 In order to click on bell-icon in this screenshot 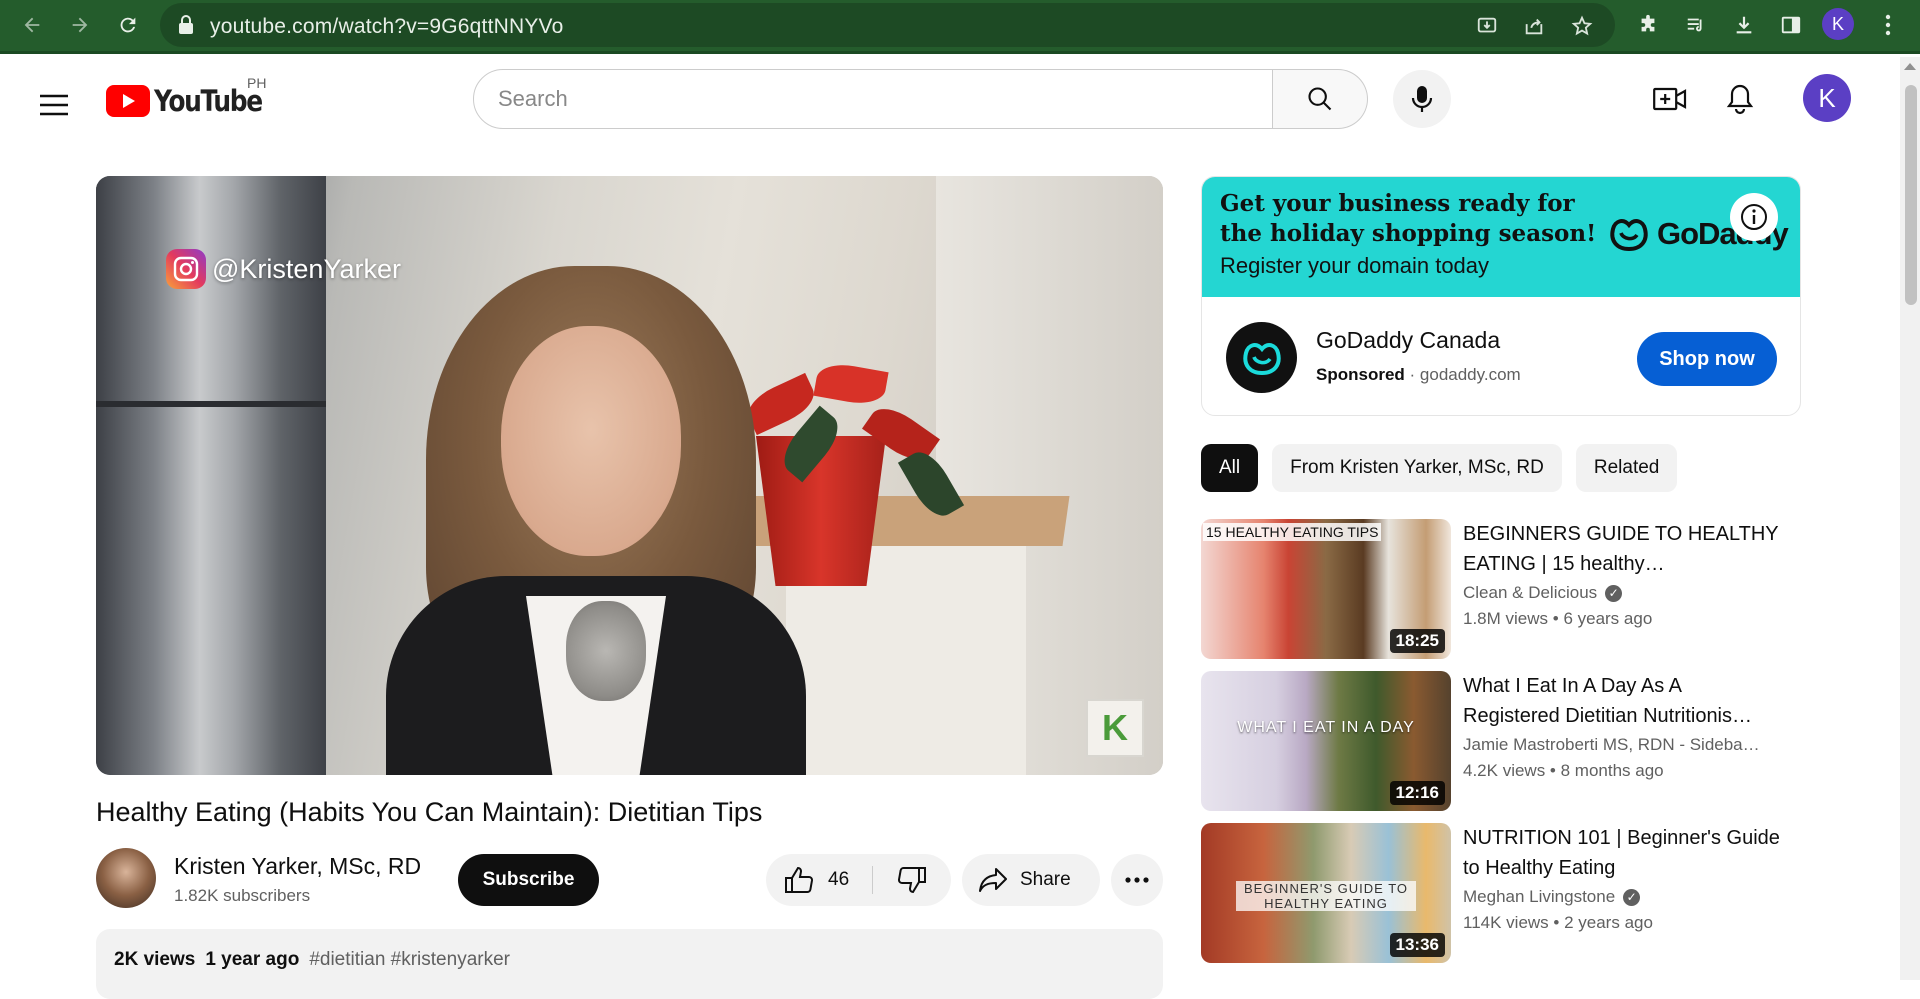, I will do `click(1740, 99)`.